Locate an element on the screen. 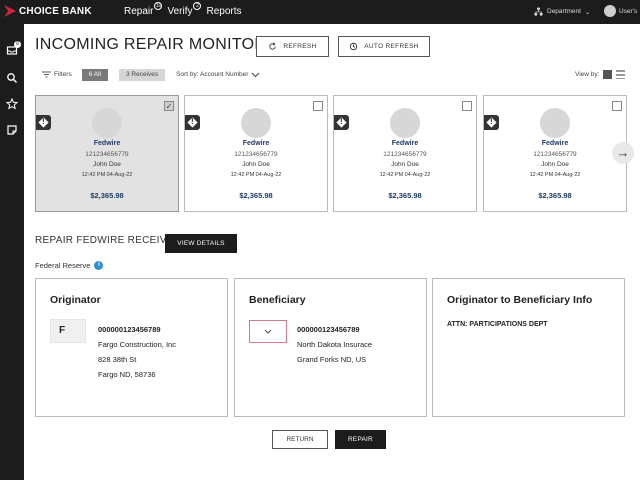  beneficiary-select is located at coordinates (268, 331).